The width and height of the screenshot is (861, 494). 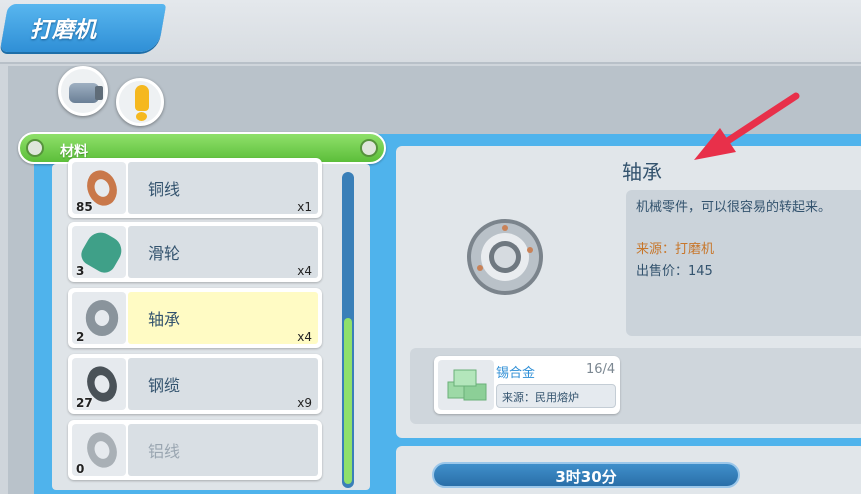 What do you see at coordinates (348, 401) in the screenshot?
I see `scrollbar-thumb` at bounding box center [348, 401].